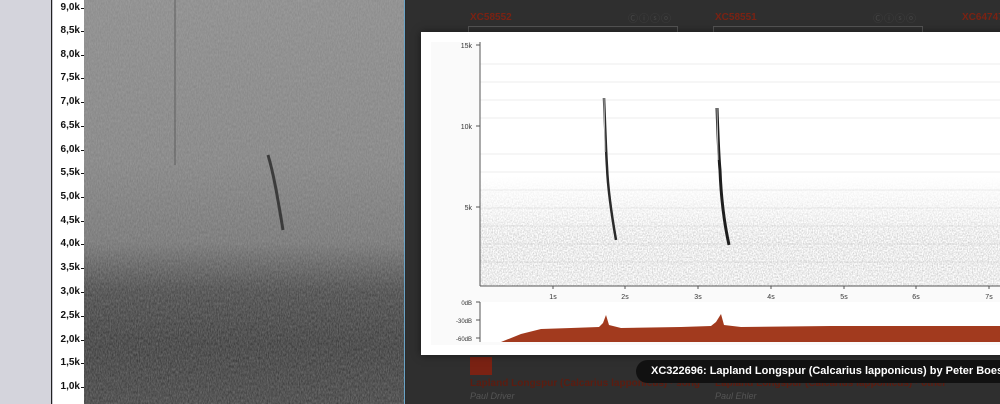 The height and width of the screenshot is (404, 1000). What do you see at coordinates (553, 297) in the screenshot?
I see `x-tick-label: 1s` at bounding box center [553, 297].